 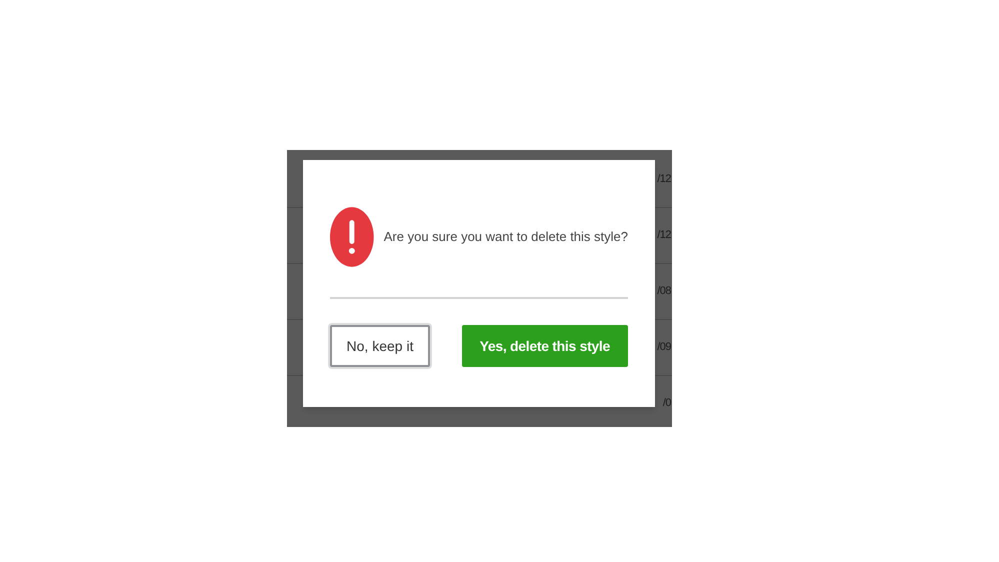 What do you see at coordinates (664, 348) in the screenshot?
I see `date-cell-text: /09` at bounding box center [664, 348].